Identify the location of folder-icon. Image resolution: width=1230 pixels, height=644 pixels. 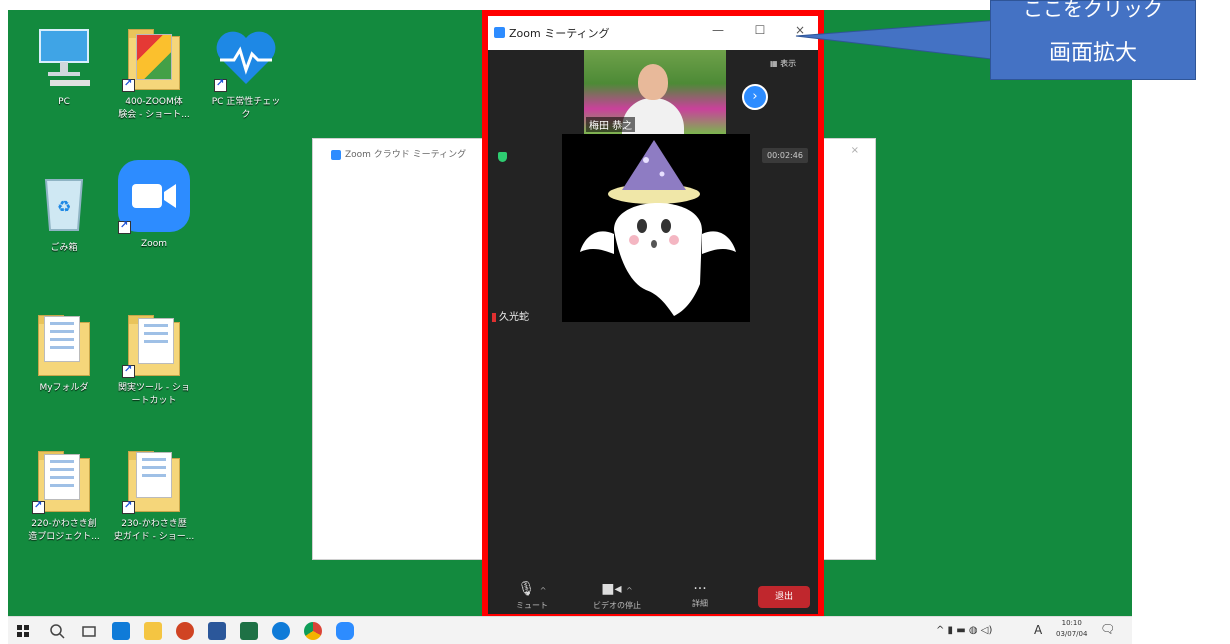
(64, 344).